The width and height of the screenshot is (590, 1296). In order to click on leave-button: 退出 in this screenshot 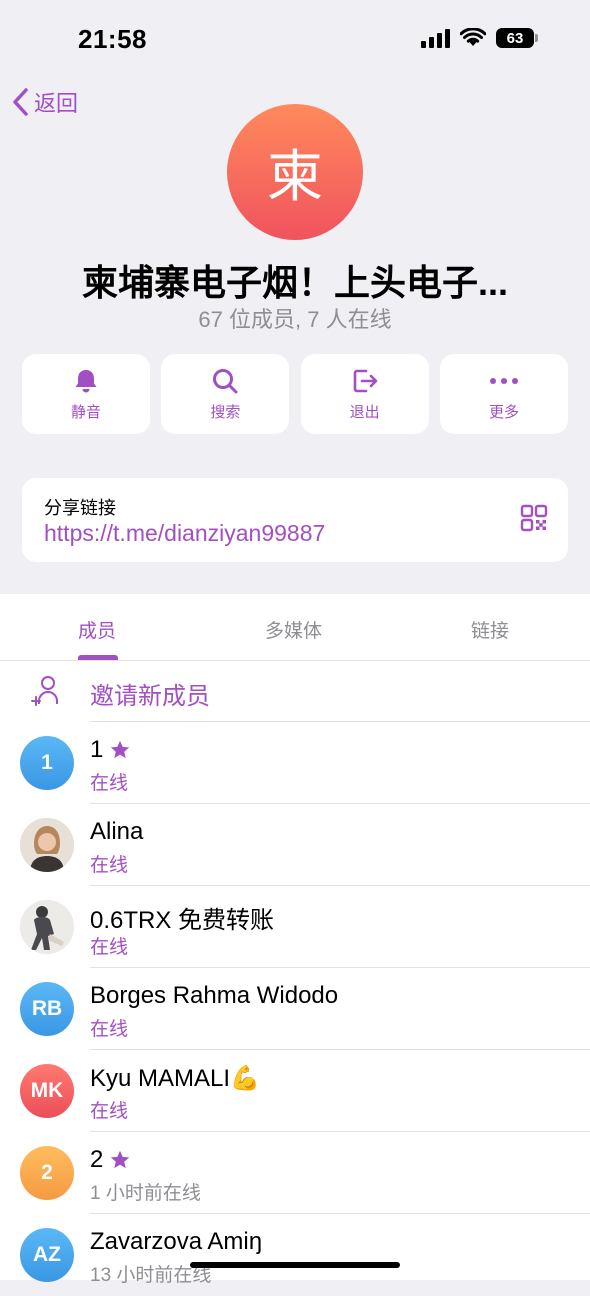, I will do `click(364, 394)`.